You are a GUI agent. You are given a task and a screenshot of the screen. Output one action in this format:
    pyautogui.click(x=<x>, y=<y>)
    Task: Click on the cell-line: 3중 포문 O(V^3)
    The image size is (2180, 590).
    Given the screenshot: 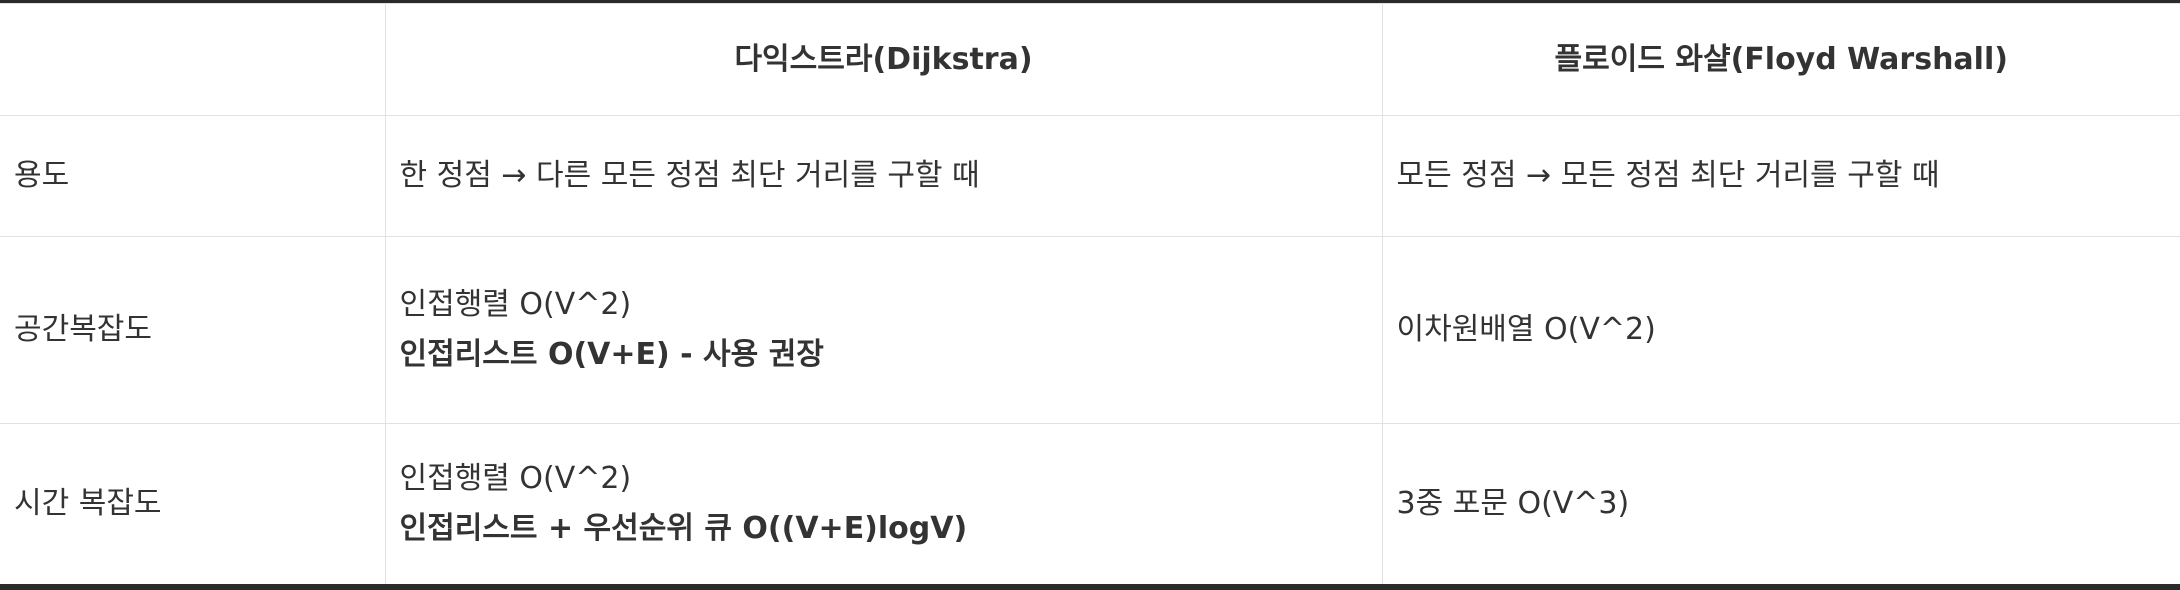 What is the action you would take?
    pyautogui.click(x=1513, y=503)
    